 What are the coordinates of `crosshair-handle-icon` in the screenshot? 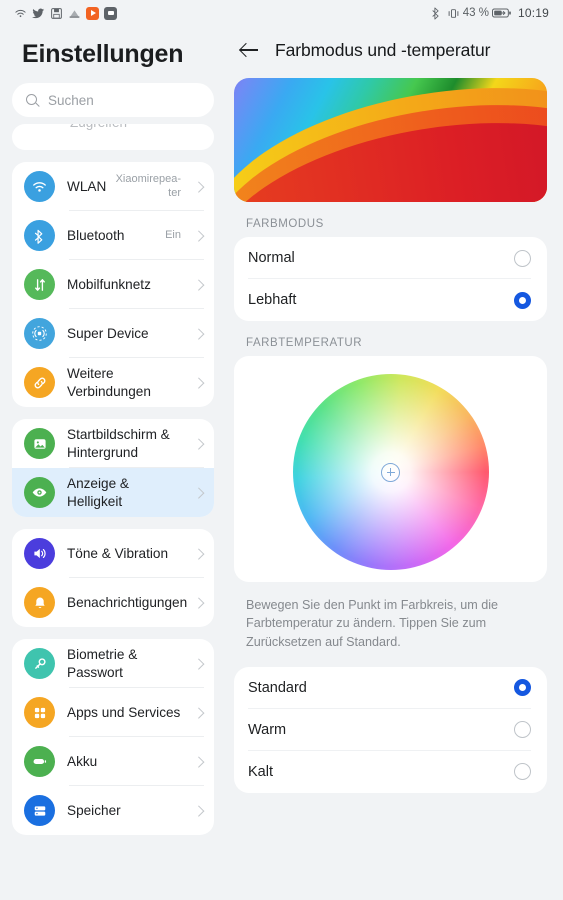 It's located at (390, 472).